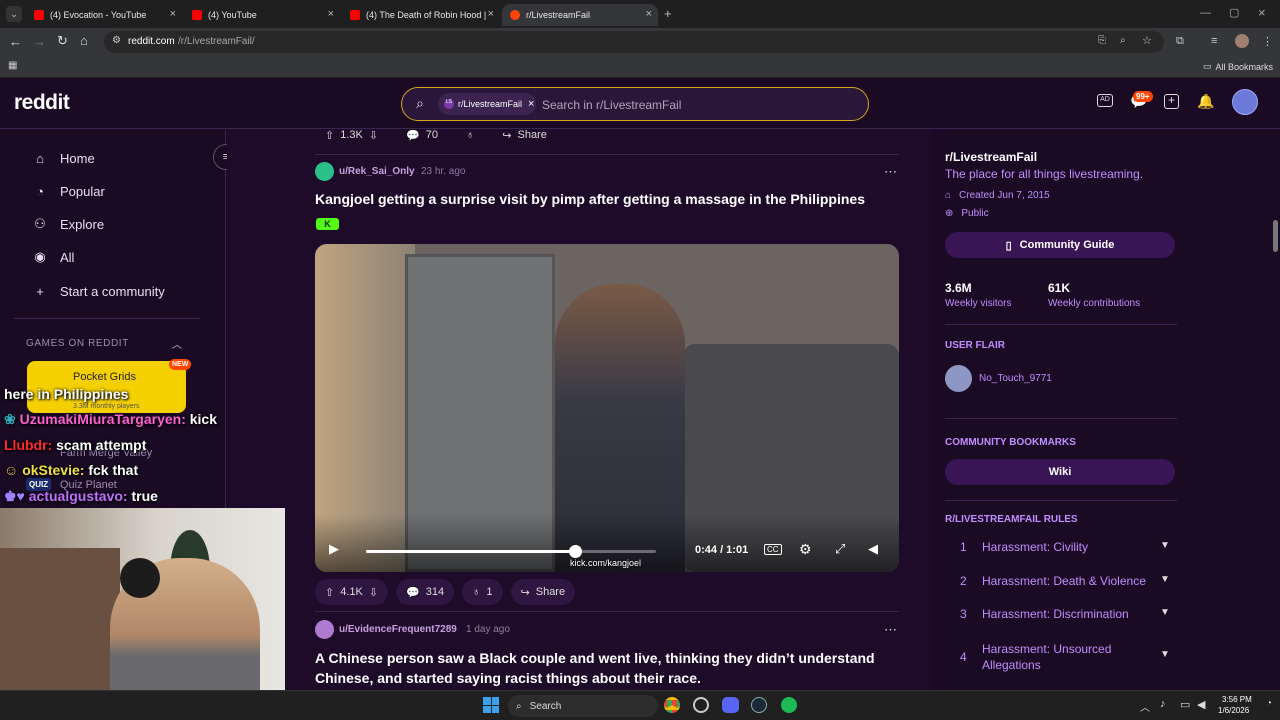 This screenshot has height=720, width=1280. Describe the element at coordinates (413, 592) in the screenshot. I see `comment-icon: 💬` at that location.